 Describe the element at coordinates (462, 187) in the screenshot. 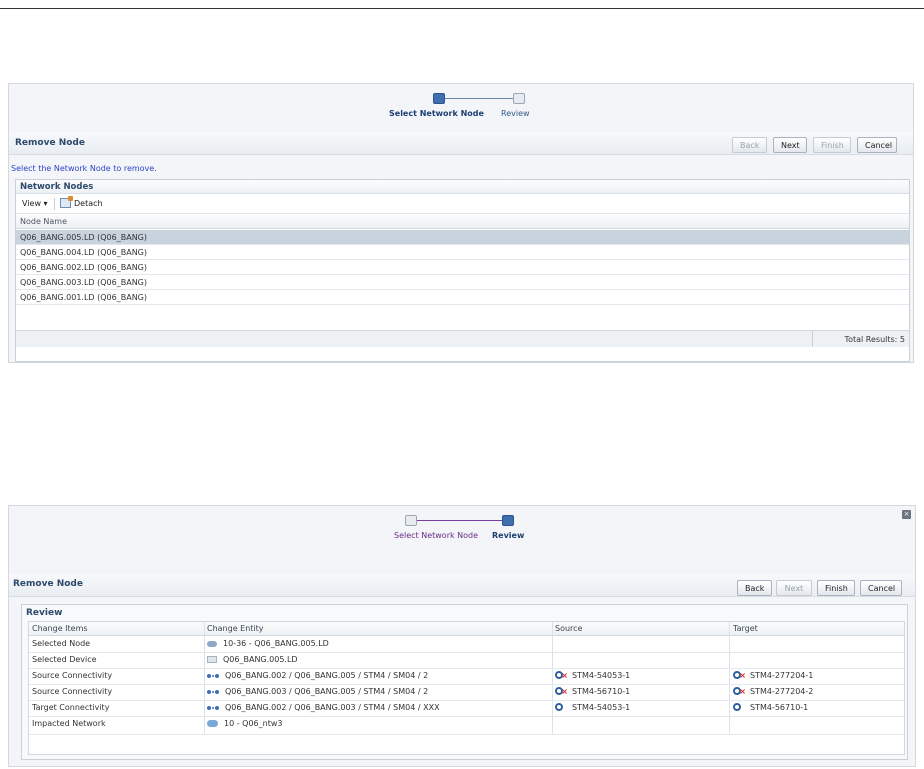

I see `network-nodes-title: Network Nodes` at that location.